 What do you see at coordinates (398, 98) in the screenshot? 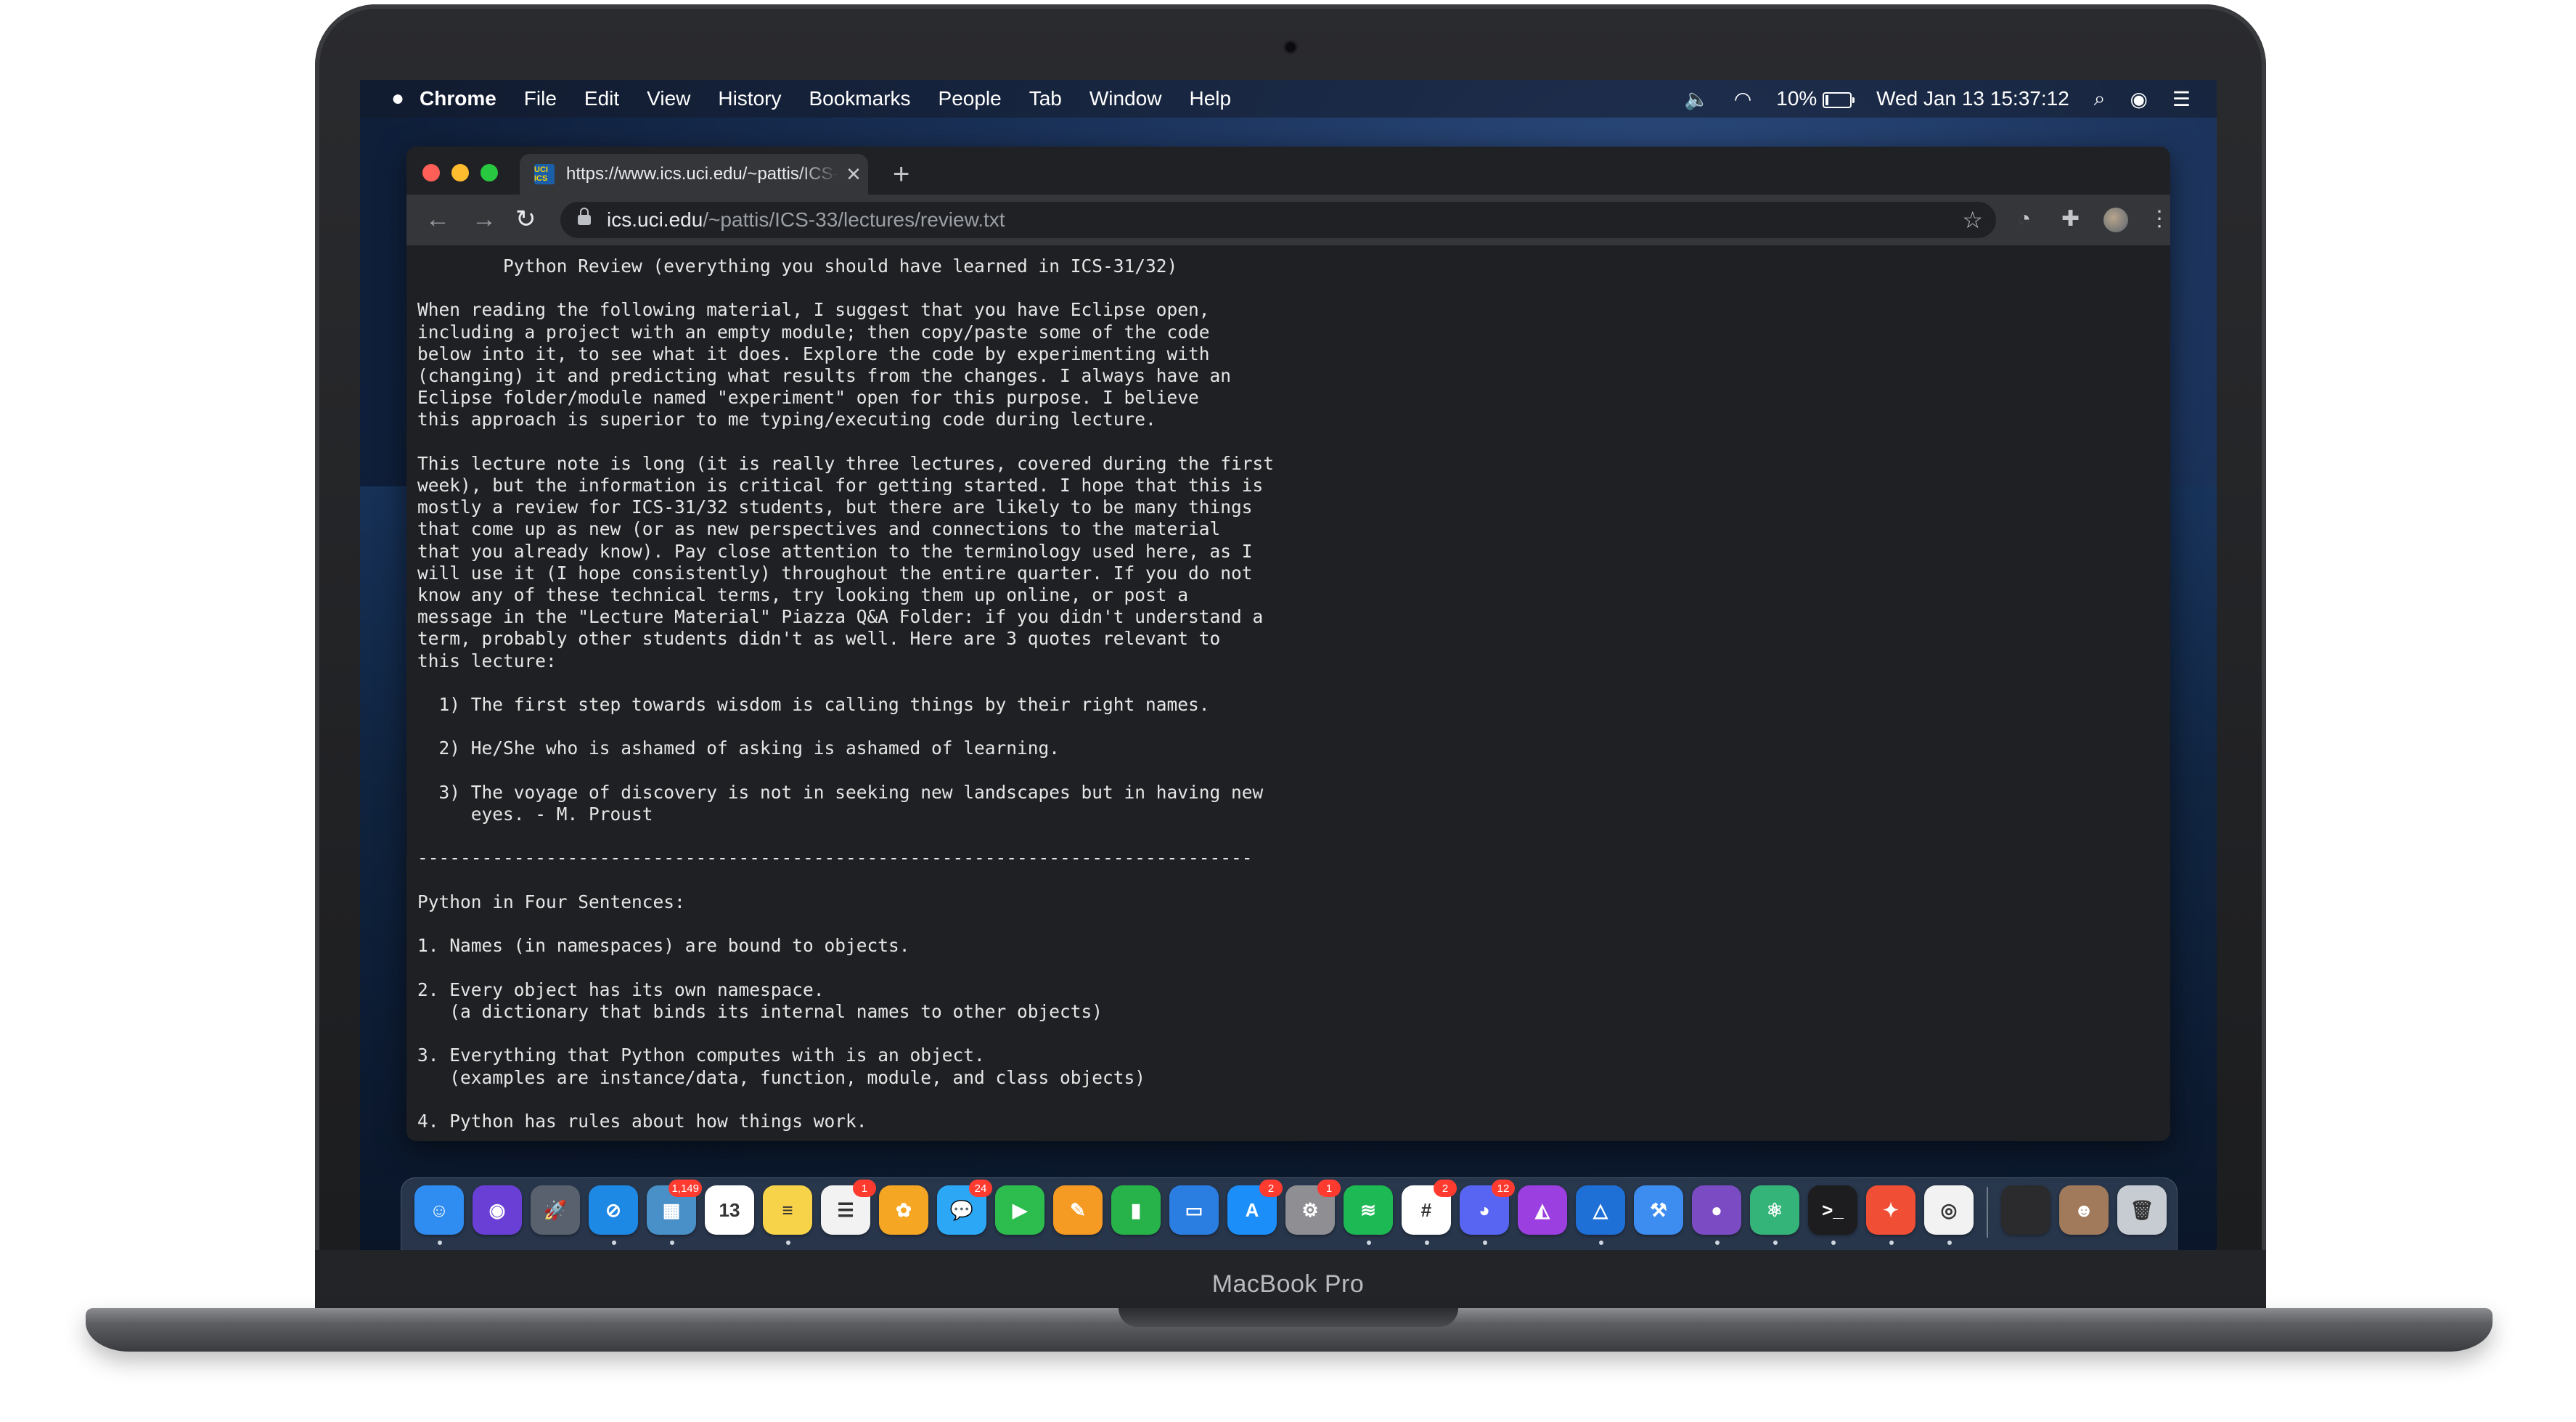
I see `apple-menu-icon: ●` at bounding box center [398, 98].